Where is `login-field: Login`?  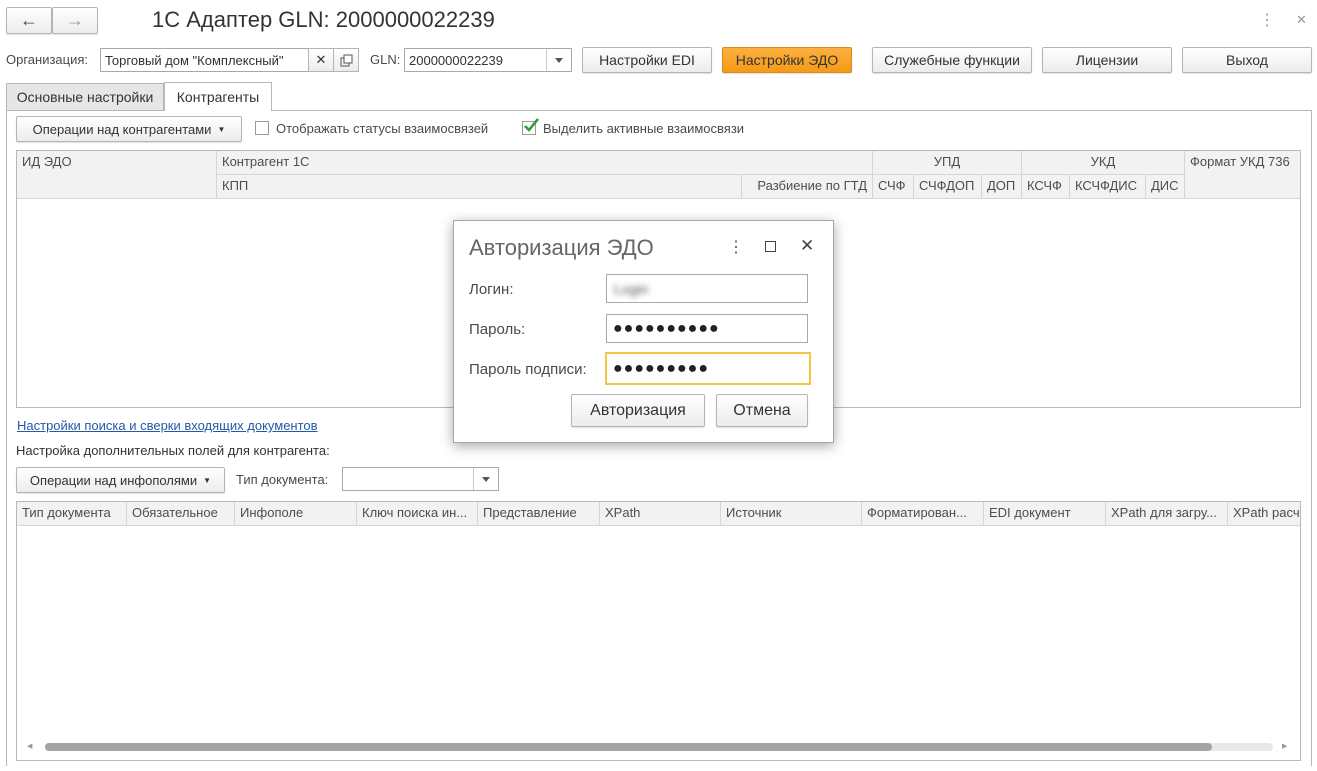
login-field: Login is located at coordinates (707, 288).